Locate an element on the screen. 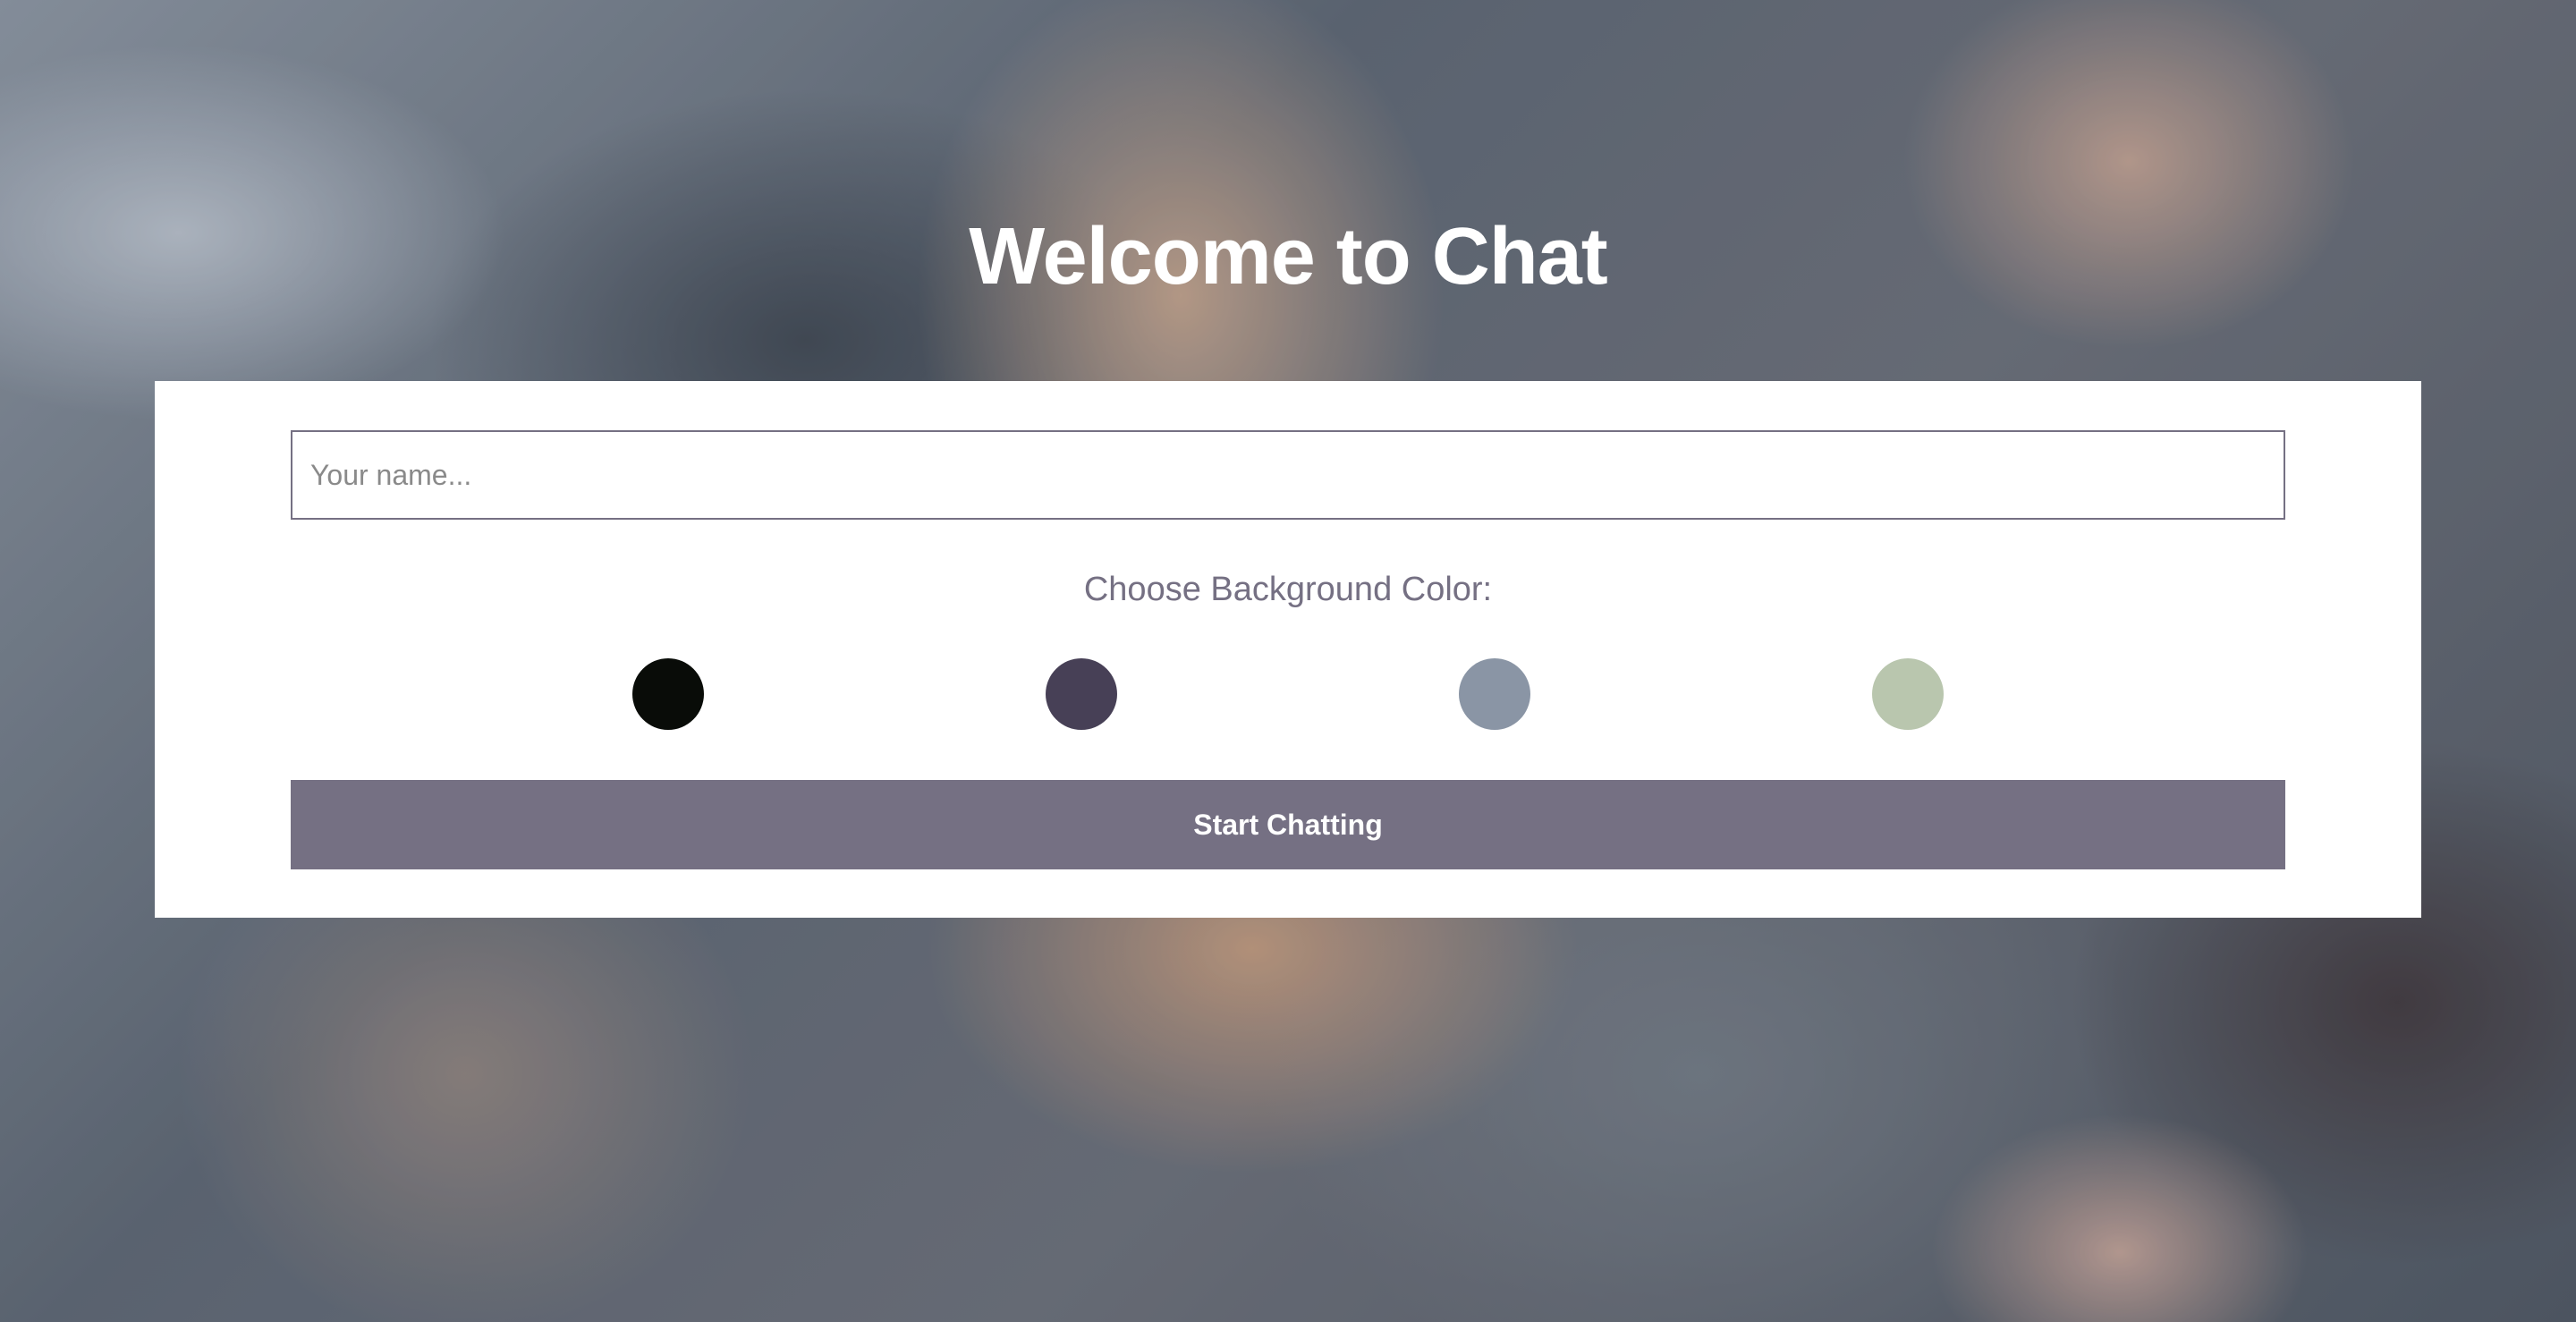 This screenshot has width=2576, height=1322. start-chatting-button: Start Chatting is located at coordinates (1288, 824).